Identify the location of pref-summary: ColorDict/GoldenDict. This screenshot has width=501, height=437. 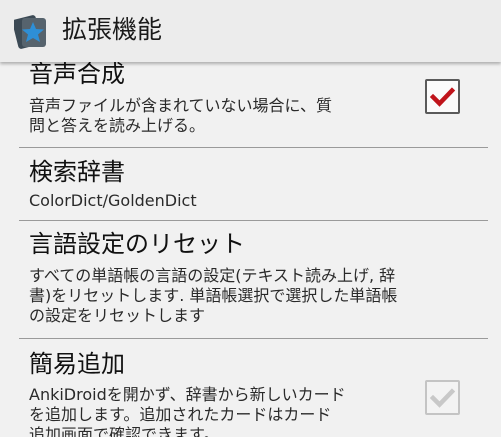
(113, 200).